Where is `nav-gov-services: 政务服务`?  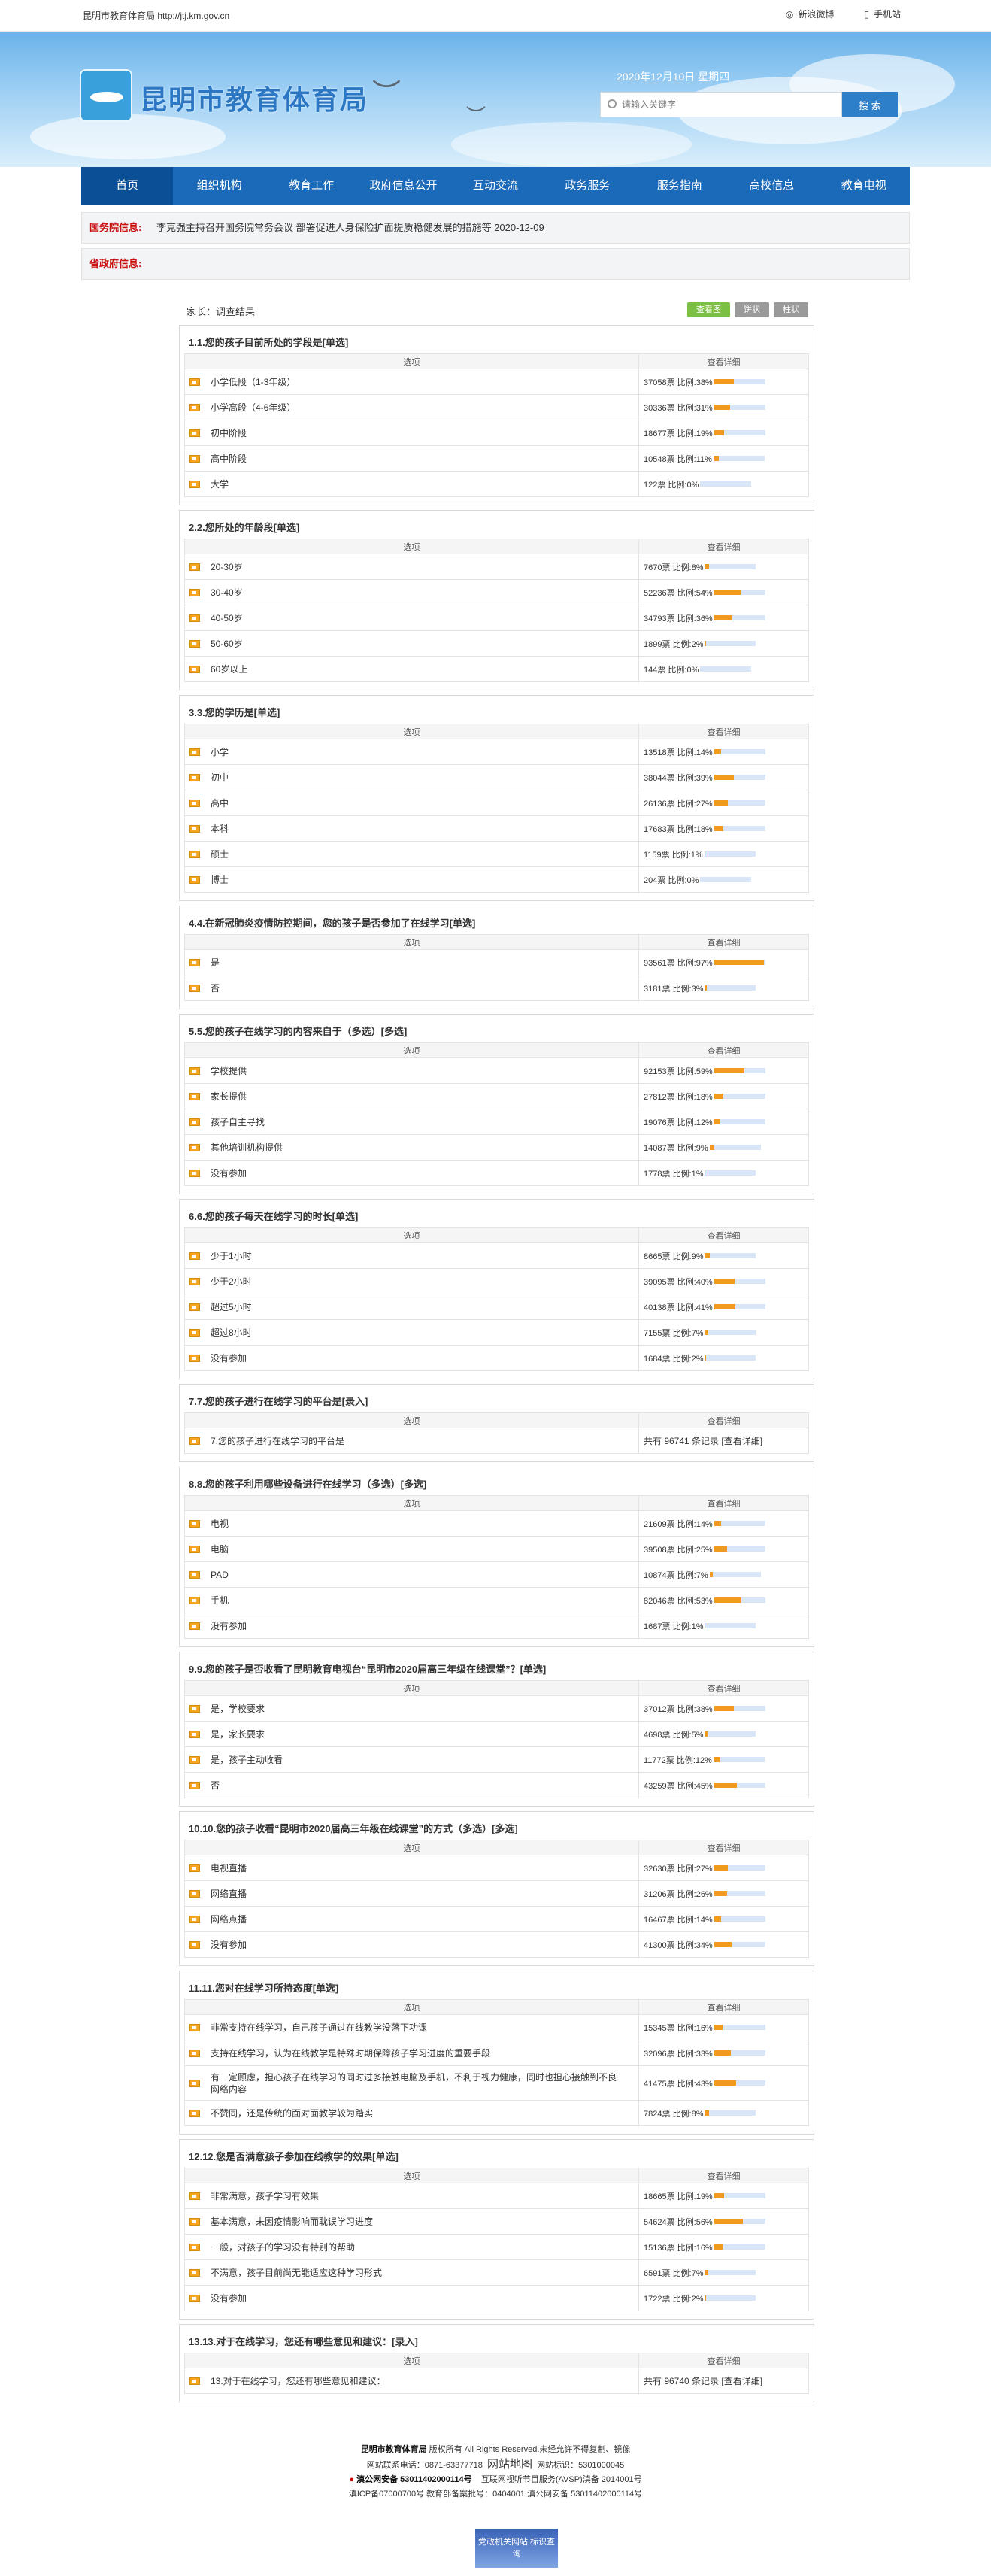 nav-gov-services: 政务服务 is located at coordinates (587, 186).